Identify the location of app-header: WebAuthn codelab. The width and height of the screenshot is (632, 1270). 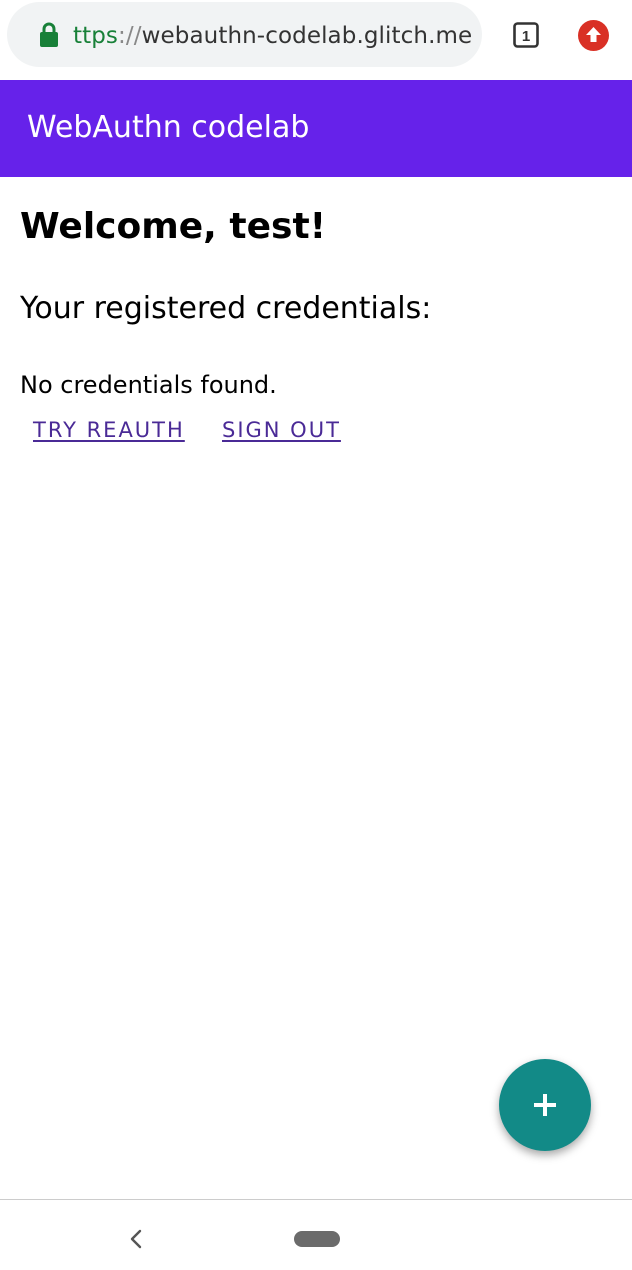
(316, 128).